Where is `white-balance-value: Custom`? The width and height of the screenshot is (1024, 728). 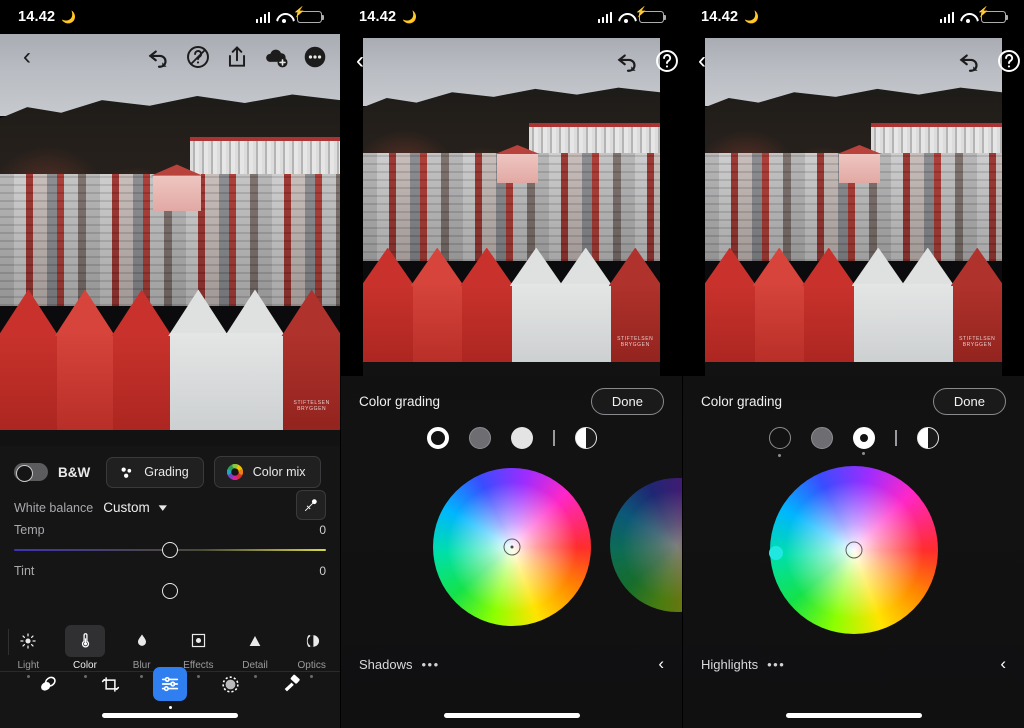
white-balance-value: Custom is located at coordinates (126, 507).